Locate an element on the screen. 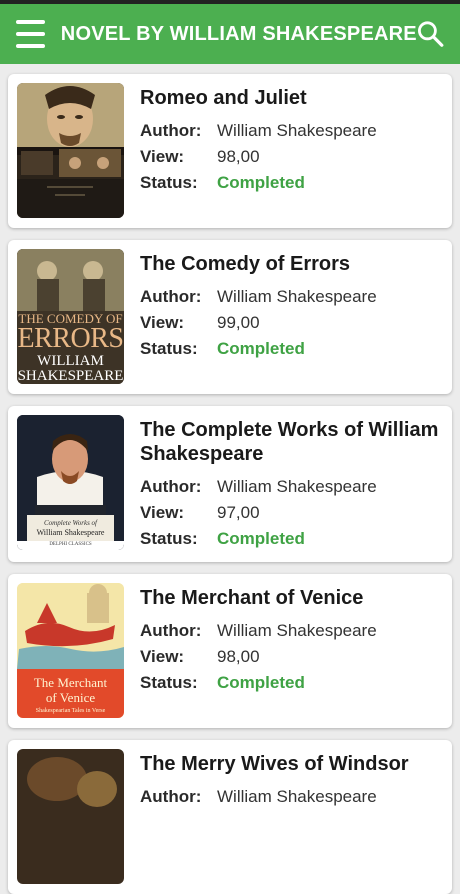 The height and width of the screenshot is (894, 460). app-bar: NOVEL BY WILLIAM SHAKESPEARE is located at coordinates (230, 34).